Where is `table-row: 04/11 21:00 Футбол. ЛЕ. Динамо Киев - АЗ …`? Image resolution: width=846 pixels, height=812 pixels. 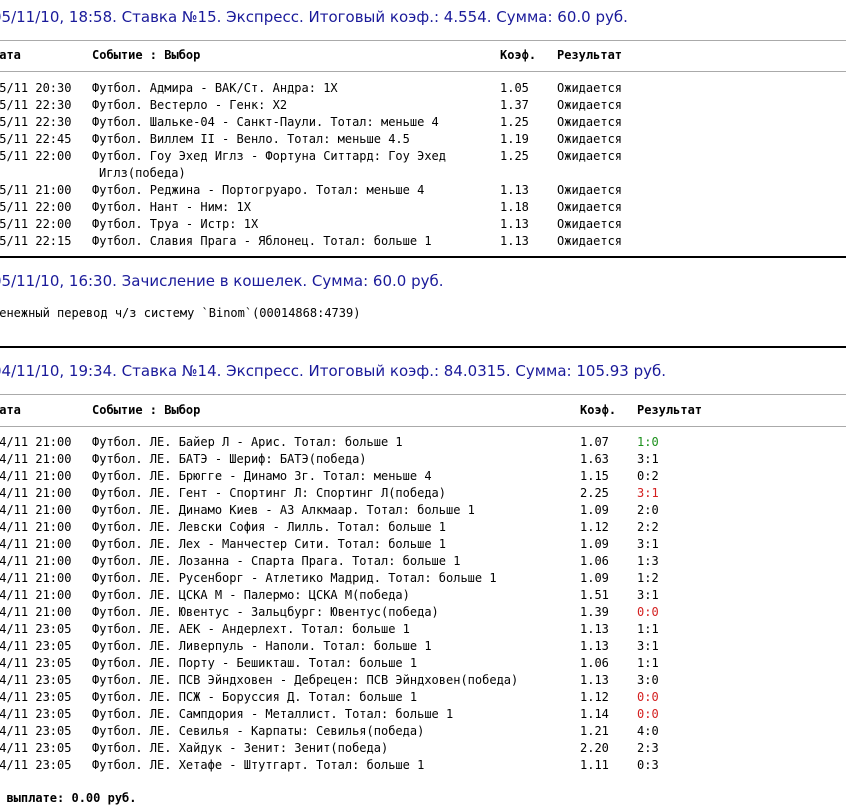
table-row: 04/11 21:00 Футбол. ЛЕ. Динамо Киев - АЗ … is located at coordinates (423, 510).